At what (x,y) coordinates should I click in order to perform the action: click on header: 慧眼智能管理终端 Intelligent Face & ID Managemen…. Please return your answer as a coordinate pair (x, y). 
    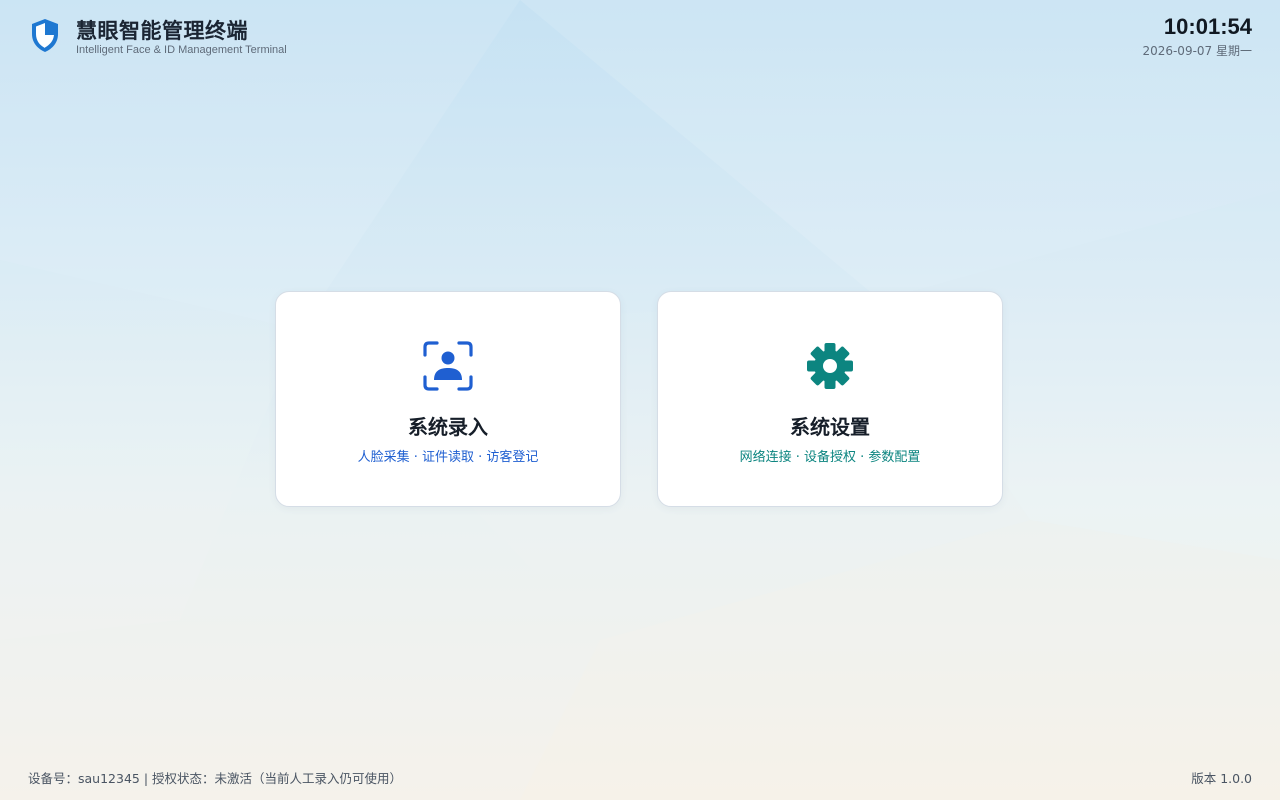
    Looking at the image, I should click on (640, 35).